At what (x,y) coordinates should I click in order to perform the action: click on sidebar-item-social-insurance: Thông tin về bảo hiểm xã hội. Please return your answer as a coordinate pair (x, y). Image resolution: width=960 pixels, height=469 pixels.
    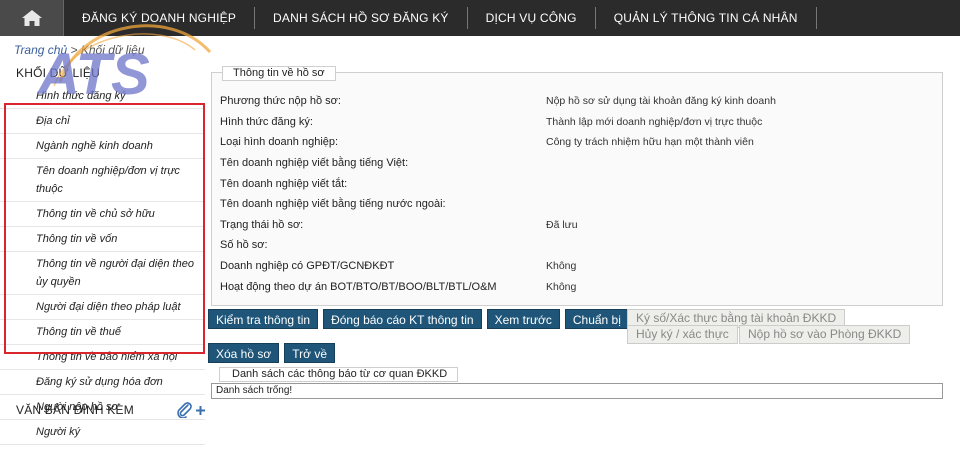
    Looking at the image, I should click on (102, 357).